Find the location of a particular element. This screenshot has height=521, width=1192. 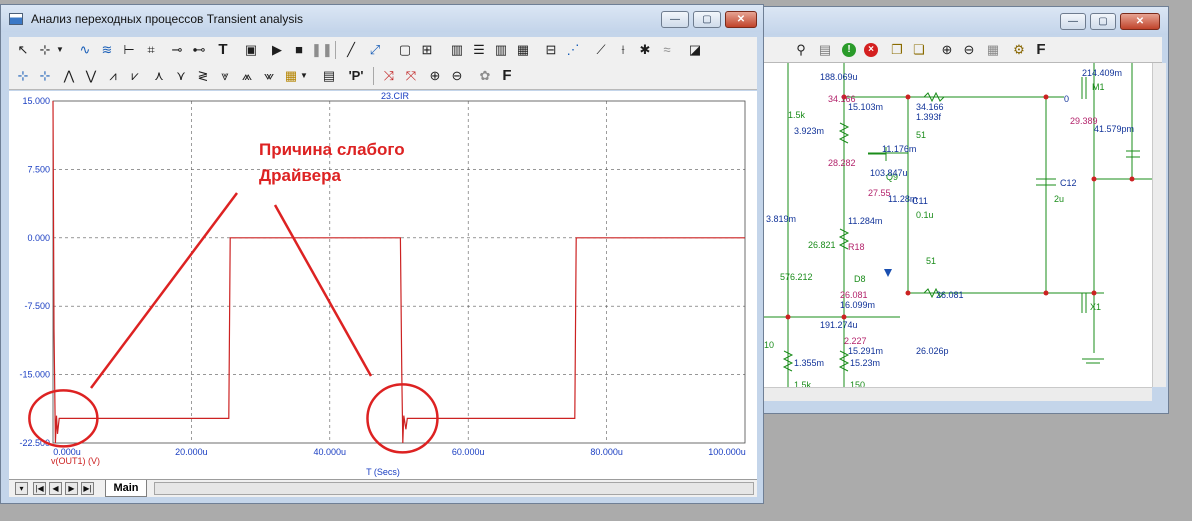

cursor-icon: ⊢ is located at coordinates (129, 50).